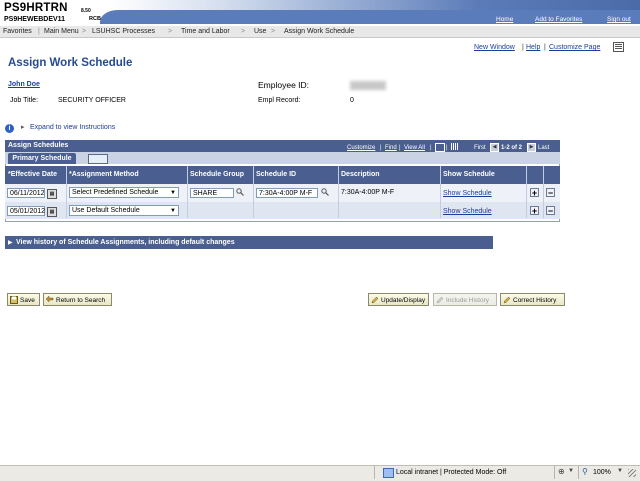 This screenshot has width=640, height=481. What do you see at coordinates (260, 31) in the screenshot?
I see `breadcrumb-use: Use` at bounding box center [260, 31].